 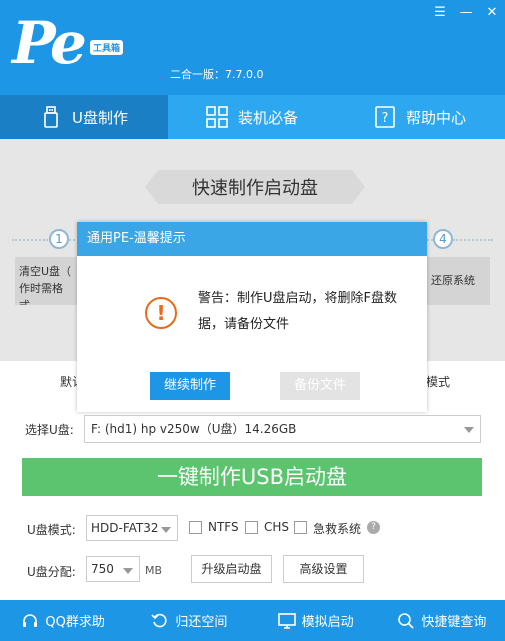 I want to click on continue-button: 继续制作, so click(x=190, y=386).